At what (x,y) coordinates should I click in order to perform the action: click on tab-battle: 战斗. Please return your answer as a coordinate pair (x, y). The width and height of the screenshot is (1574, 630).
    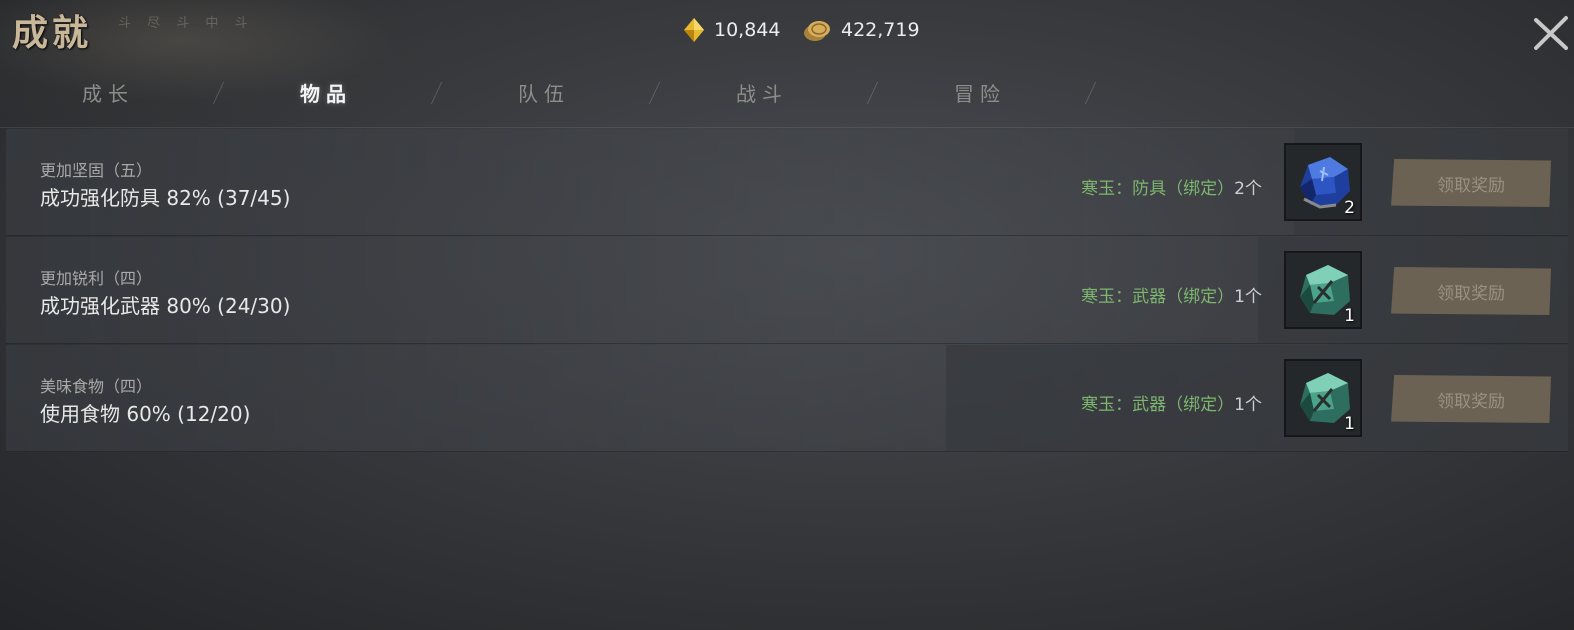
    Looking at the image, I should click on (762, 92).